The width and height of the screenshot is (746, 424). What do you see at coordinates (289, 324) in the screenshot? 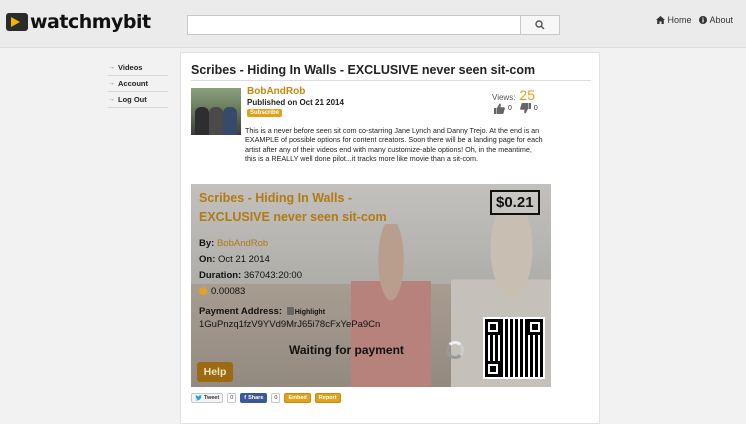
I see `payment-address: 1GuPnzq1fzV9YVd9MrJ65i78cFxYePa9Cn` at bounding box center [289, 324].